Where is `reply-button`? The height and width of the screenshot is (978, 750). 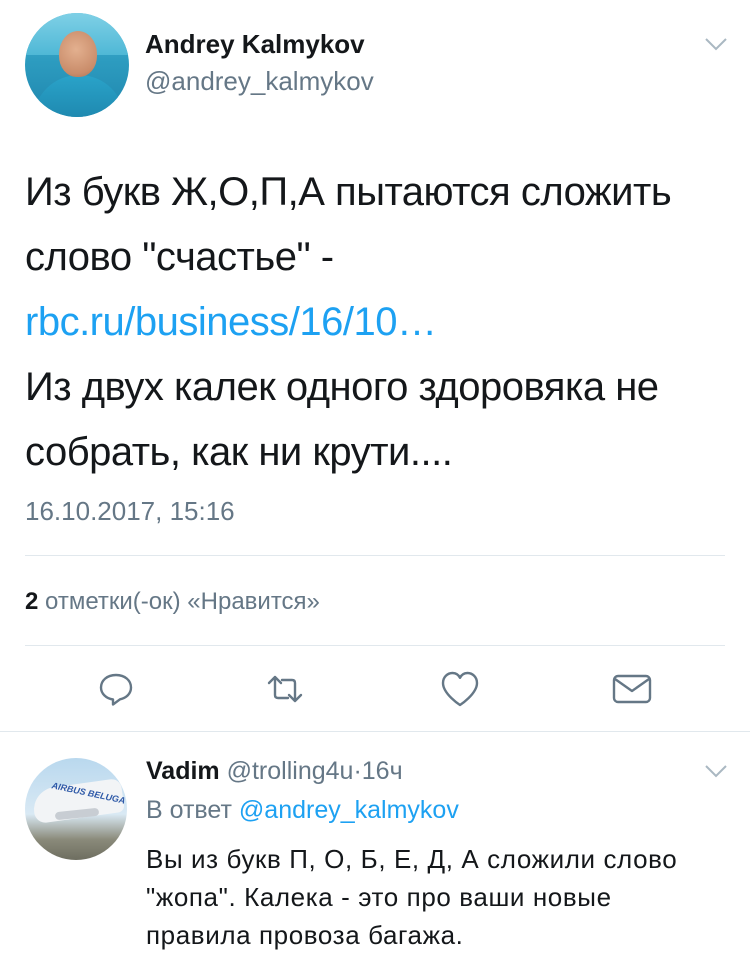 reply-button is located at coordinates (116, 689).